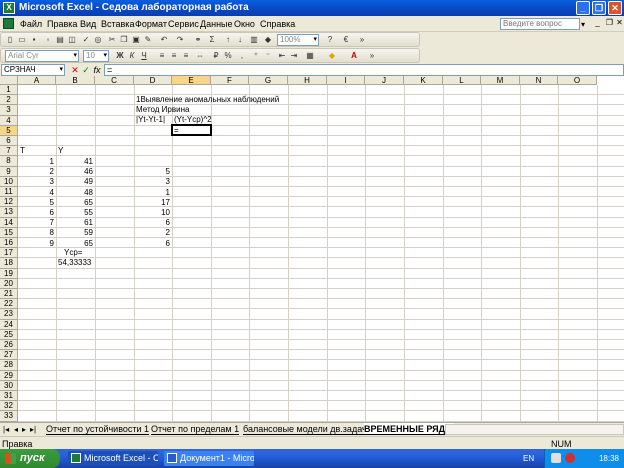 The width and height of the screenshot is (624, 468). What do you see at coordinates (74, 171) in the screenshot?
I see `cell-b9: 46` at bounding box center [74, 171].